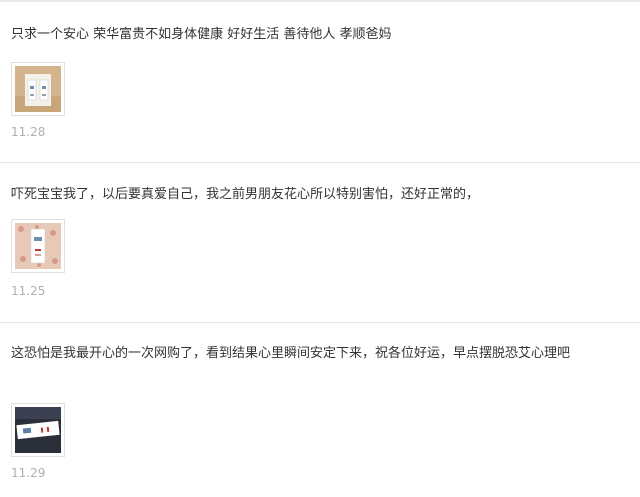 The height and width of the screenshot is (497, 640). Describe the element at coordinates (28, 291) in the screenshot. I see `review-date: 11.25` at that location.